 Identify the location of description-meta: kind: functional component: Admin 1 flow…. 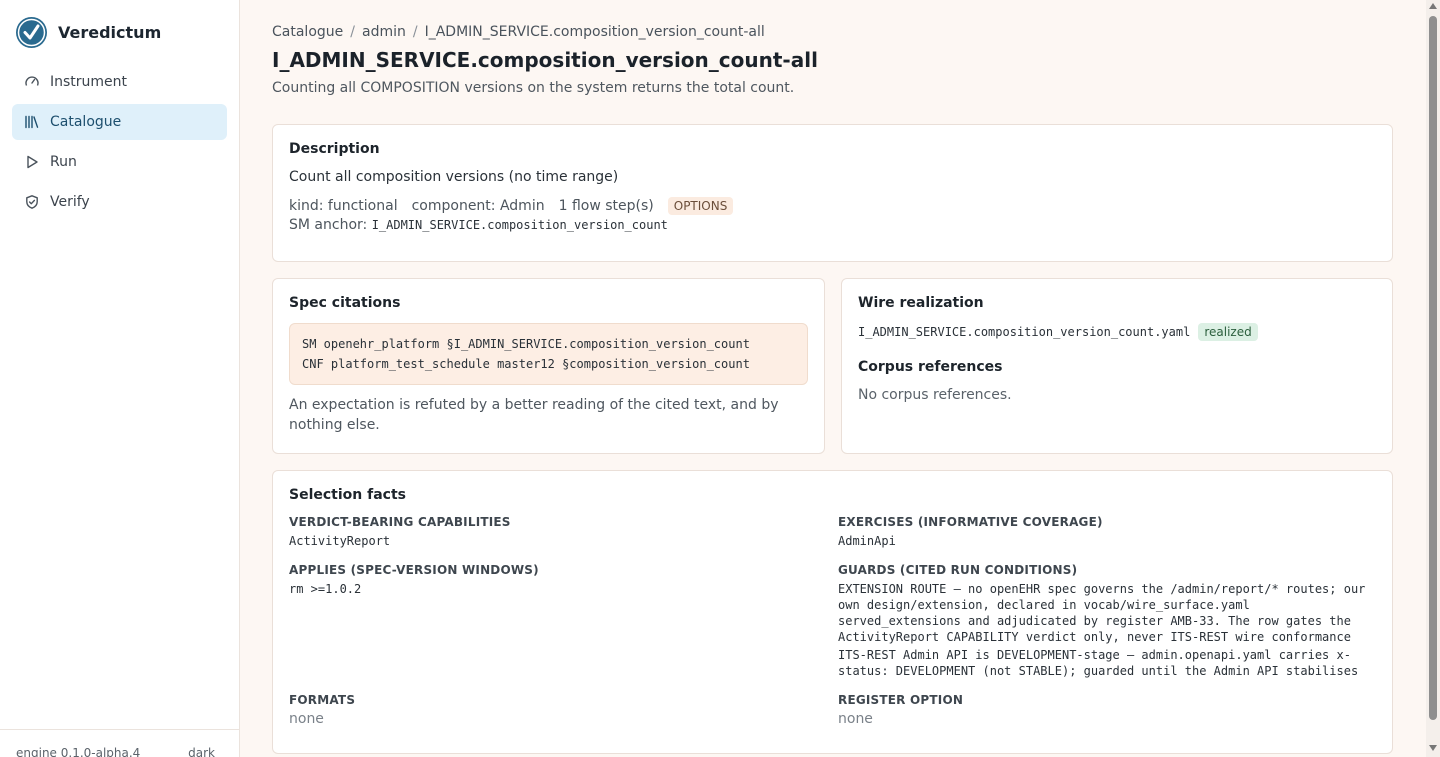
(832, 206).